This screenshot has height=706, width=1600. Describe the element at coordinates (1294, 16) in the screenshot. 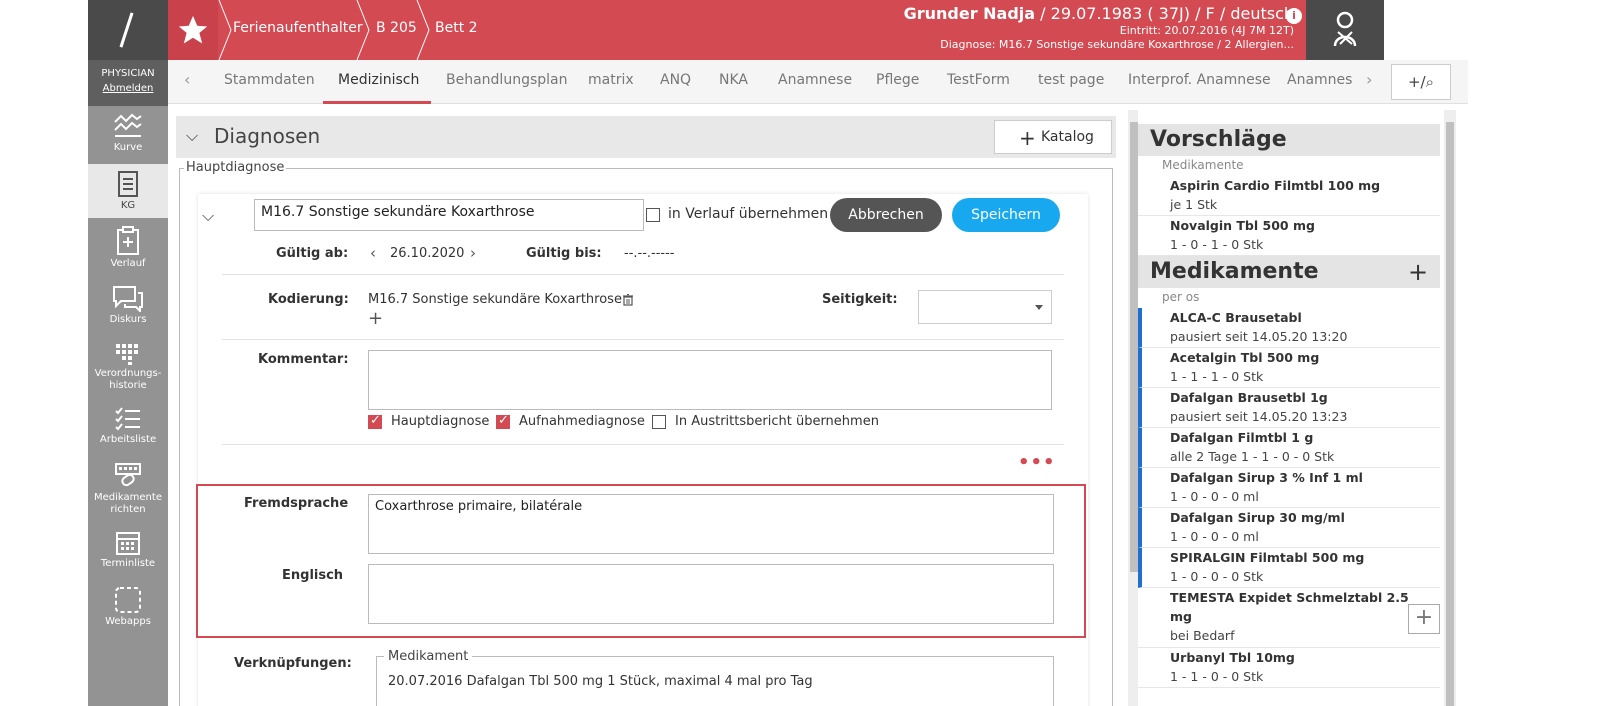

I see `info-icon: i` at that location.